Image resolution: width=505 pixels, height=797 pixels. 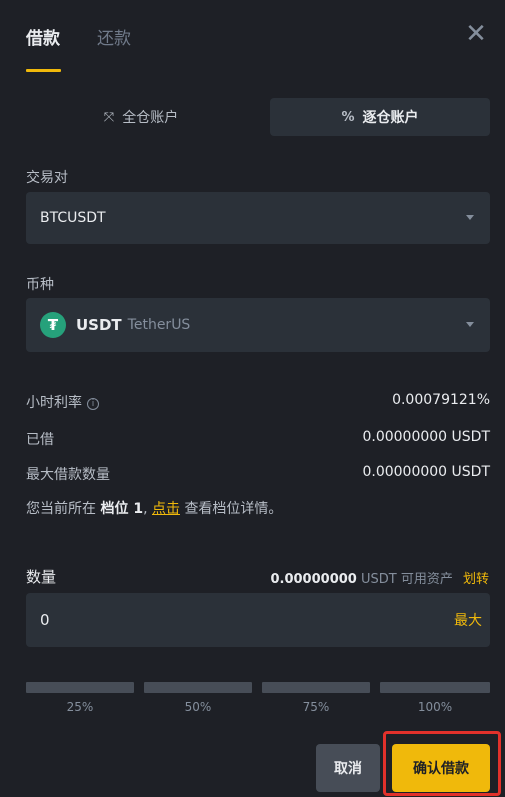 I want to click on coin-select: ₮ USDT TetherUS, so click(x=258, y=325).